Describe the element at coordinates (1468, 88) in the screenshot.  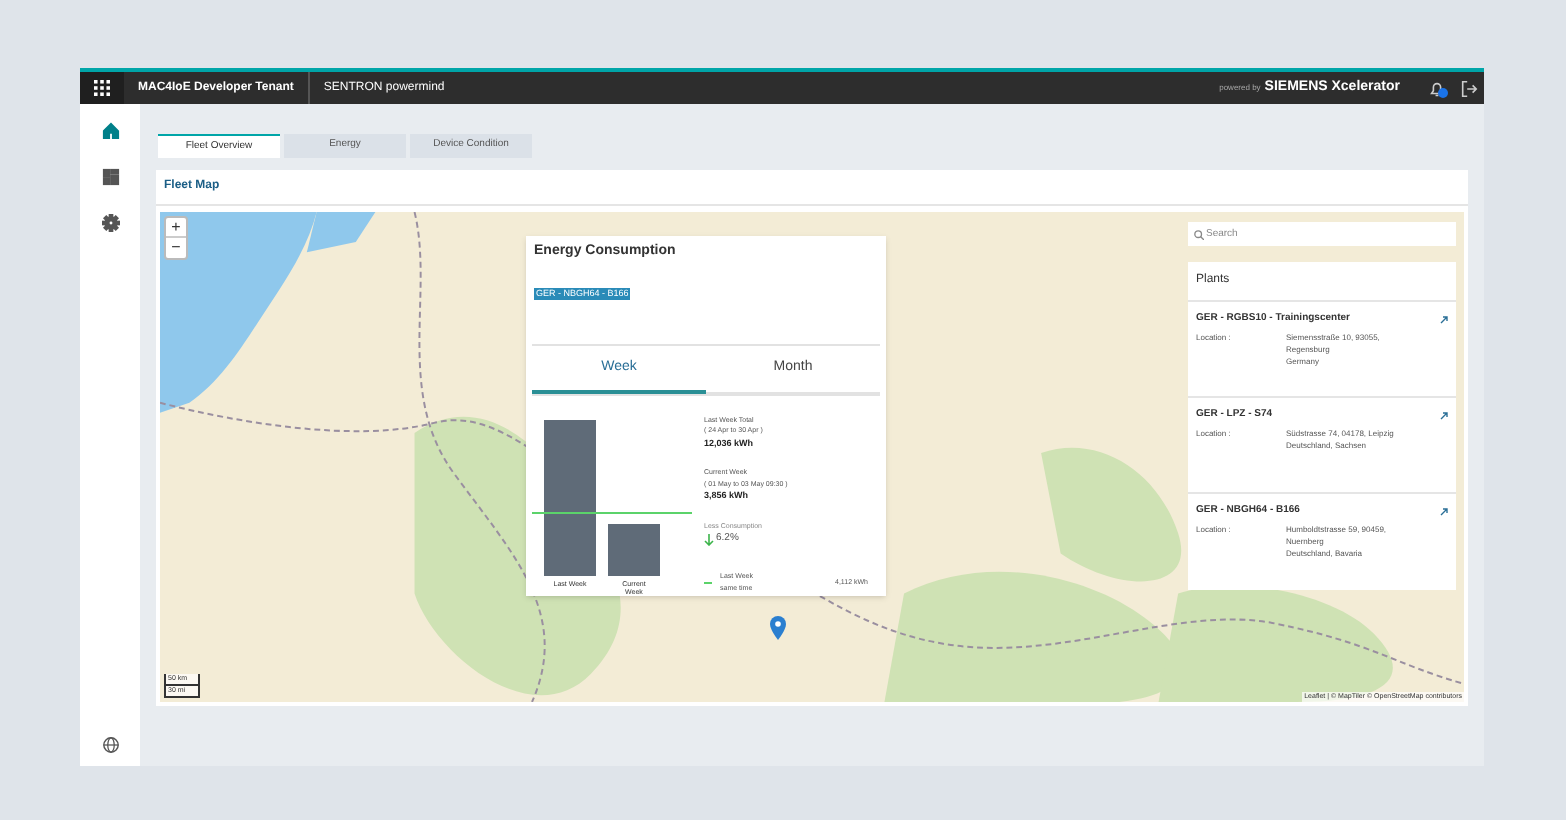
I see `logout-icon` at that location.